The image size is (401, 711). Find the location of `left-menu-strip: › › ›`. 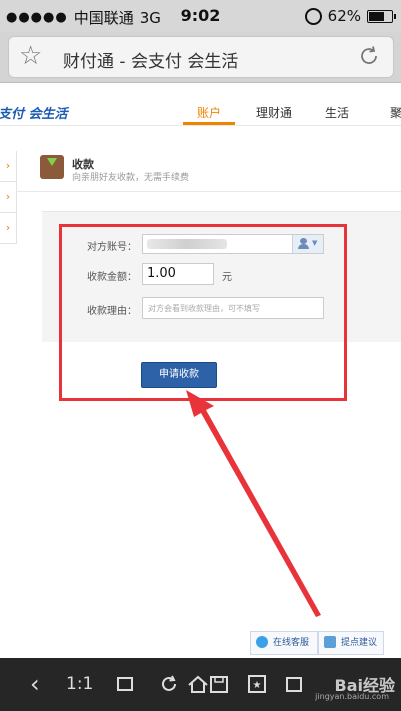

left-menu-strip: › › › is located at coordinates (8, 241).